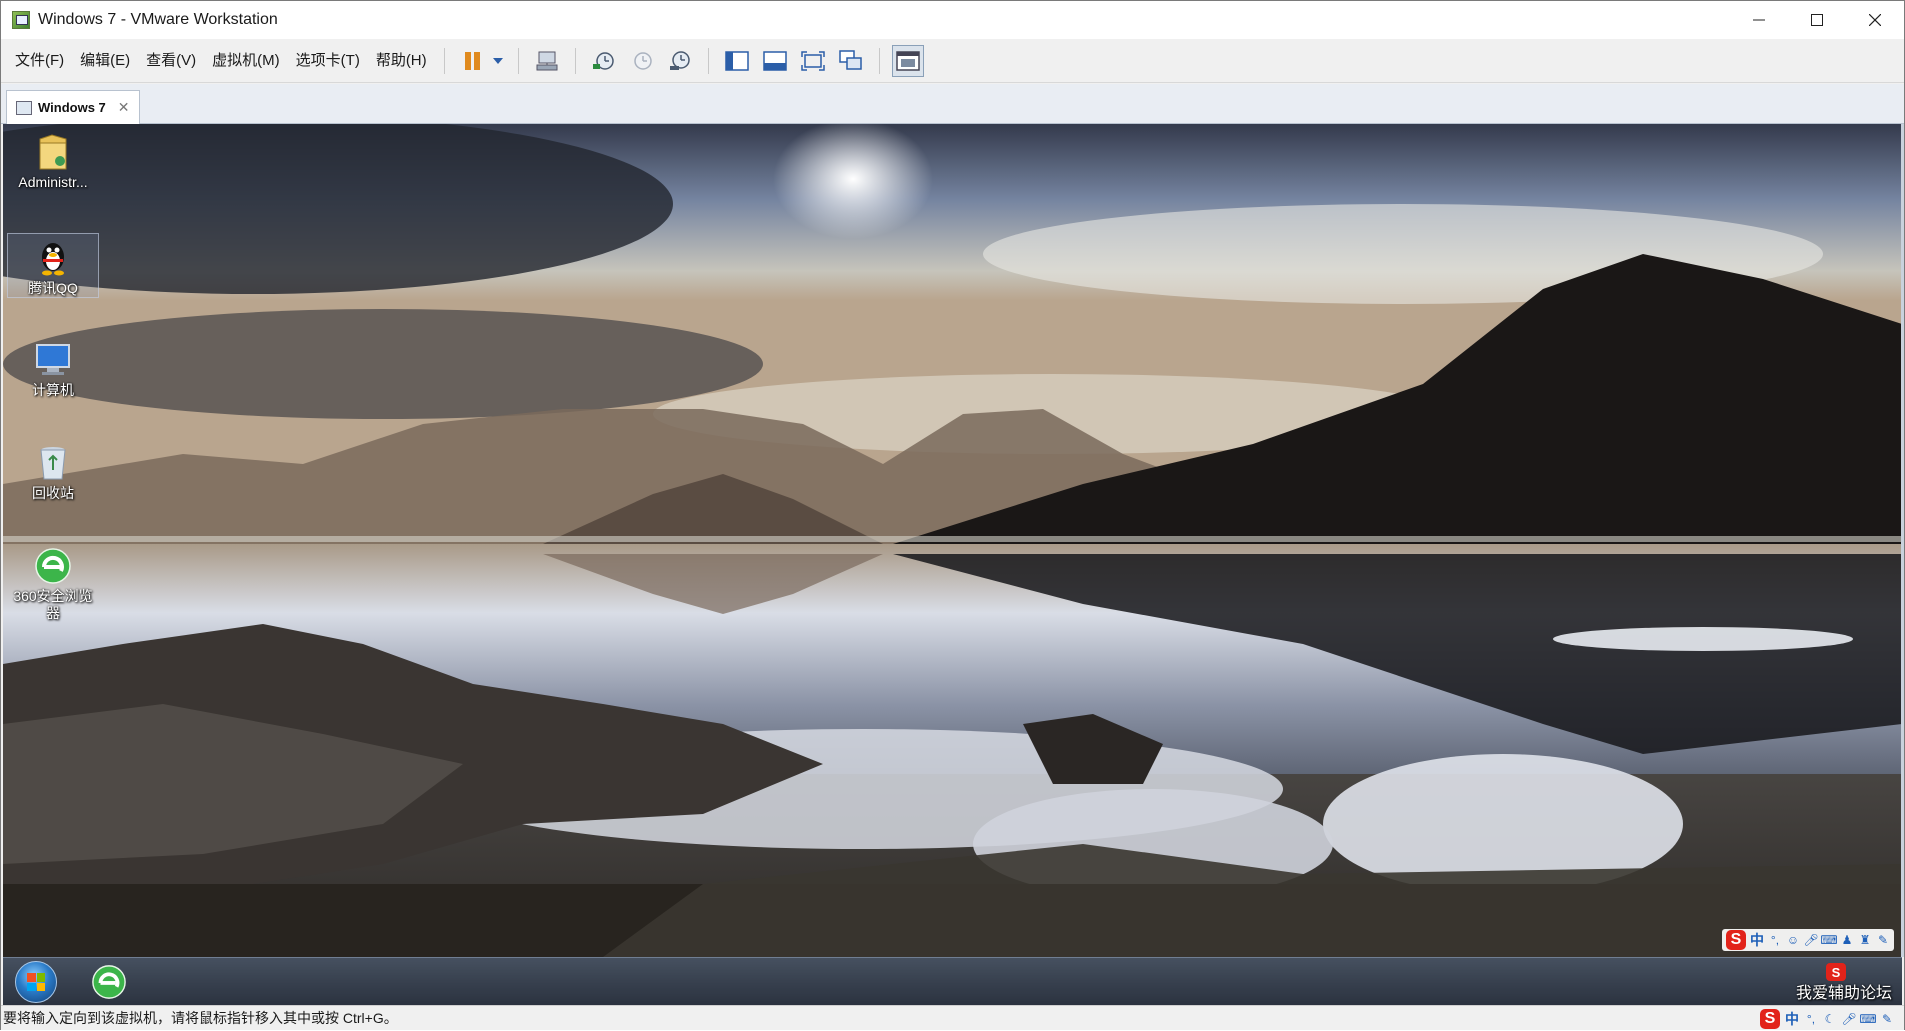  I want to click on watermark-text: 我爱辅助论坛, so click(1843, 993).